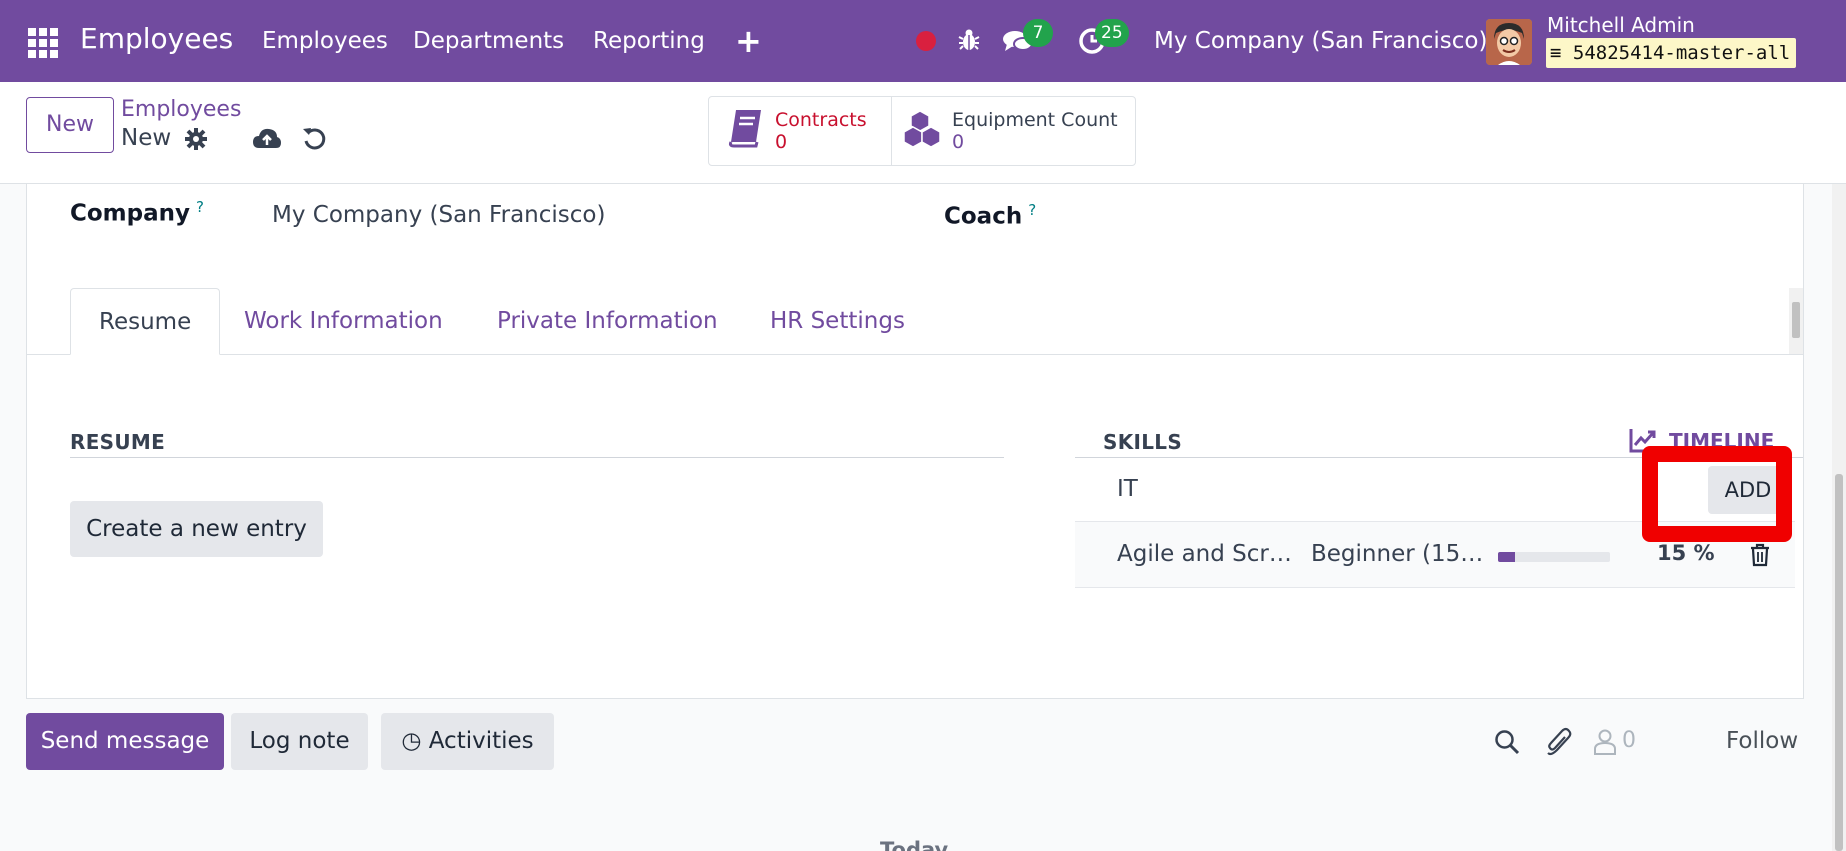  What do you see at coordinates (1506, 557) in the screenshot?
I see `skill-progress-fill` at bounding box center [1506, 557].